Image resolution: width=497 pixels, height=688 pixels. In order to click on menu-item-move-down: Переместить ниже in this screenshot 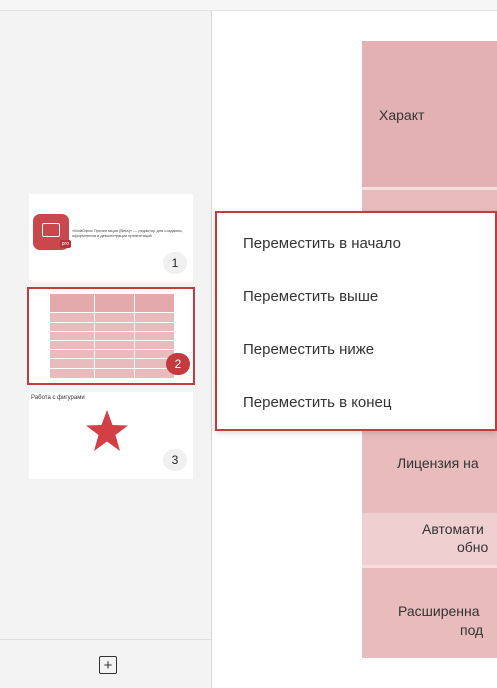, I will do `click(357, 349)`.